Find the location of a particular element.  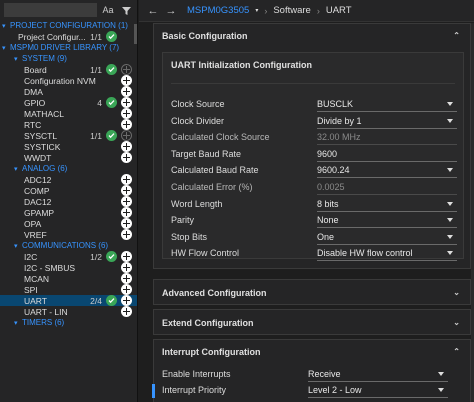

sidebar-item-dma: DMA is located at coordinates (68, 91).